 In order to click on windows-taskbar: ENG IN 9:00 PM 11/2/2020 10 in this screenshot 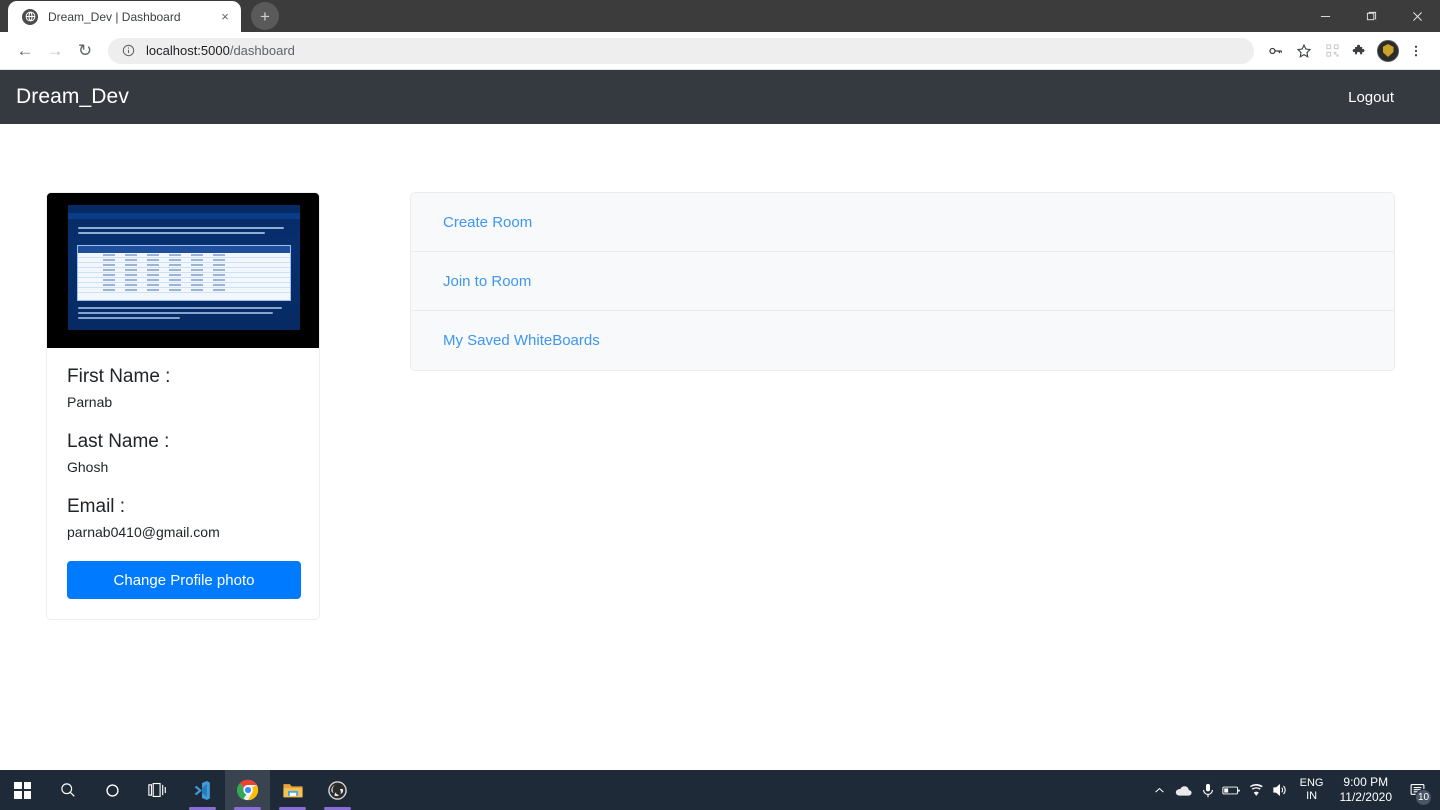, I will do `click(720, 790)`.